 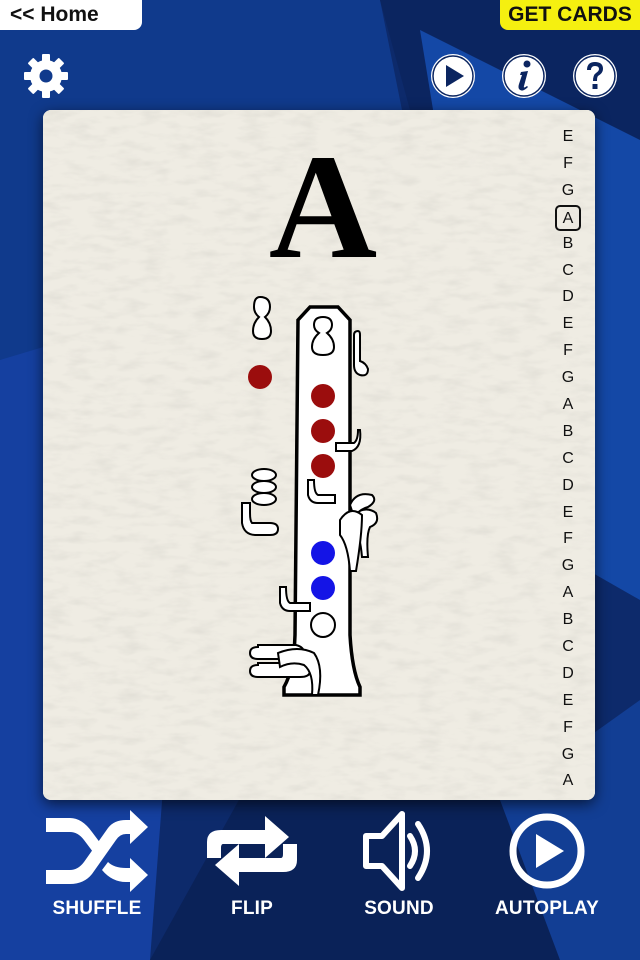 What do you see at coordinates (260, 377) in the screenshot?
I see `thumb-hole-closed` at bounding box center [260, 377].